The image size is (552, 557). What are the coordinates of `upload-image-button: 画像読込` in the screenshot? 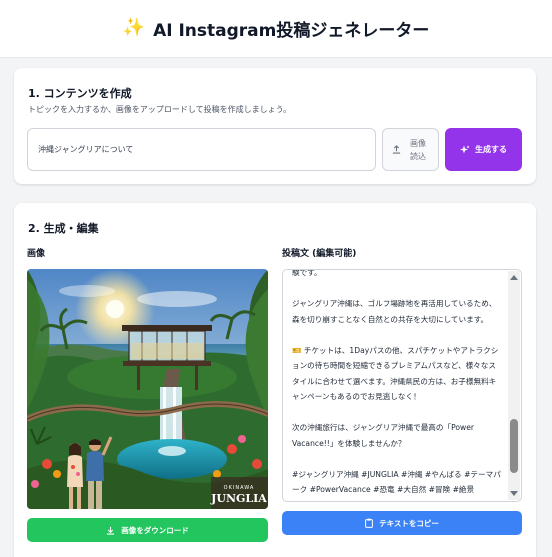 It's located at (410, 149).